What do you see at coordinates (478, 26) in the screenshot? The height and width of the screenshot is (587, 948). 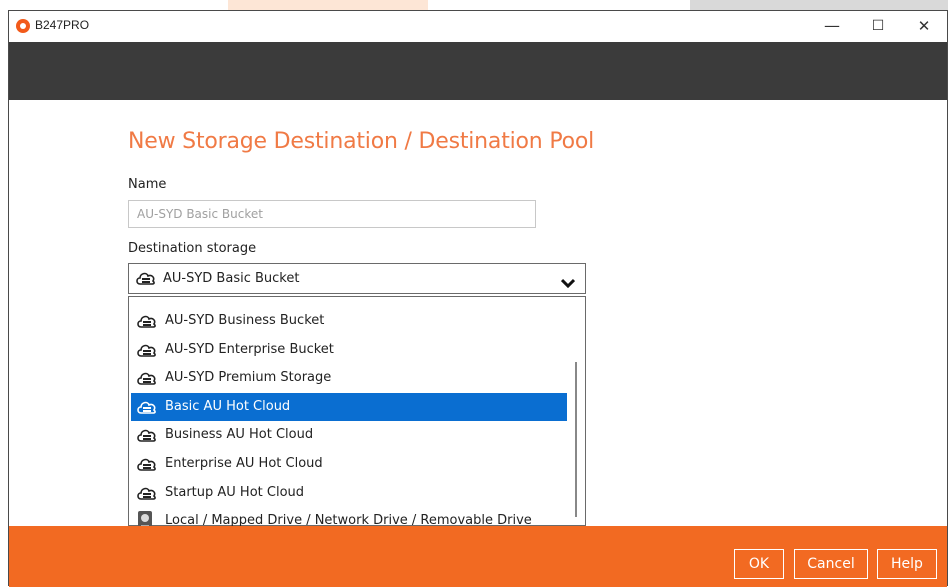 I see `title-bar: B247PRO — ☐ ✕` at bounding box center [478, 26].